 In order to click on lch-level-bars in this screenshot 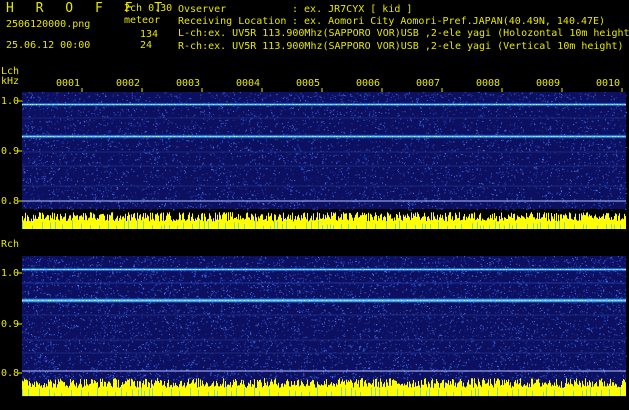, I will do `click(324, 220)`.